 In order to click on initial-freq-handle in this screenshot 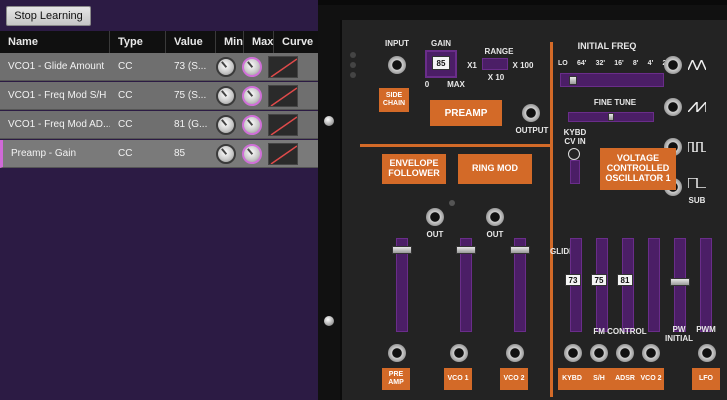, I will do `click(573, 80)`.